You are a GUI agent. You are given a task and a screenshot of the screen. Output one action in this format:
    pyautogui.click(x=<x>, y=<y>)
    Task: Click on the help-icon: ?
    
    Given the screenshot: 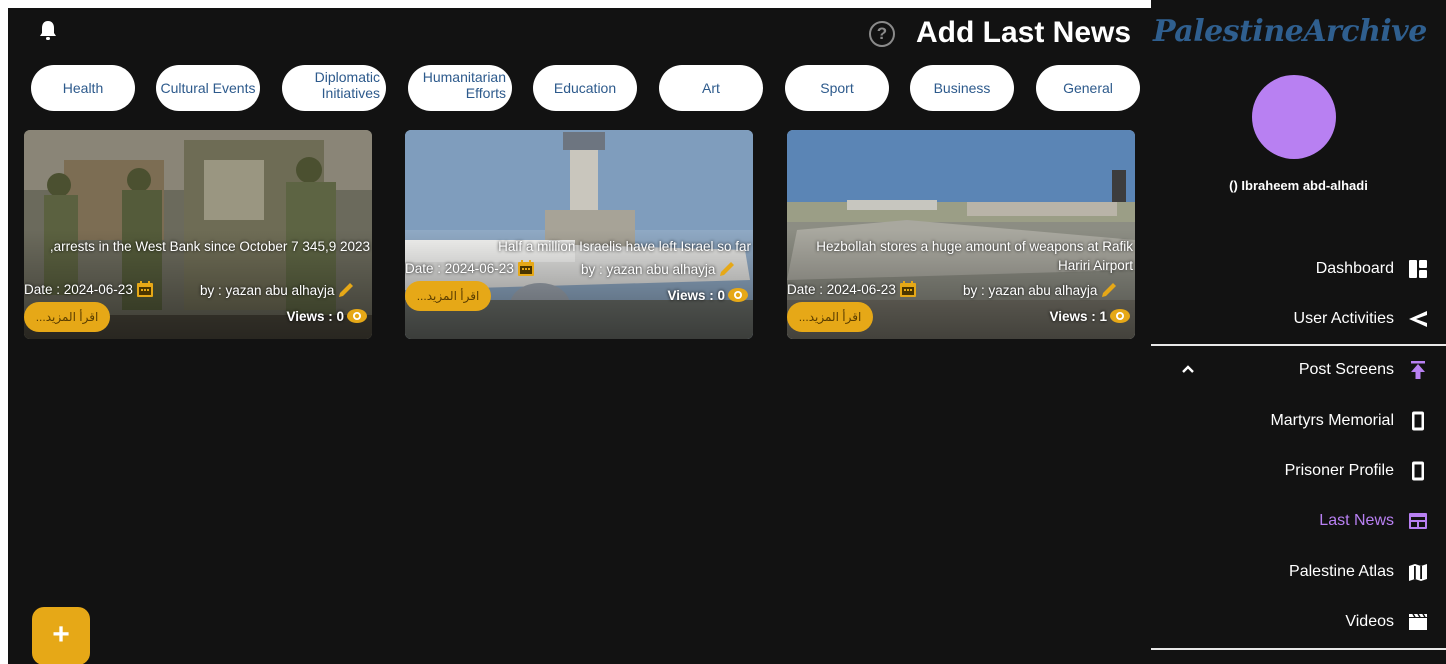 What is the action you would take?
    pyautogui.click(x=882, y=34)
    